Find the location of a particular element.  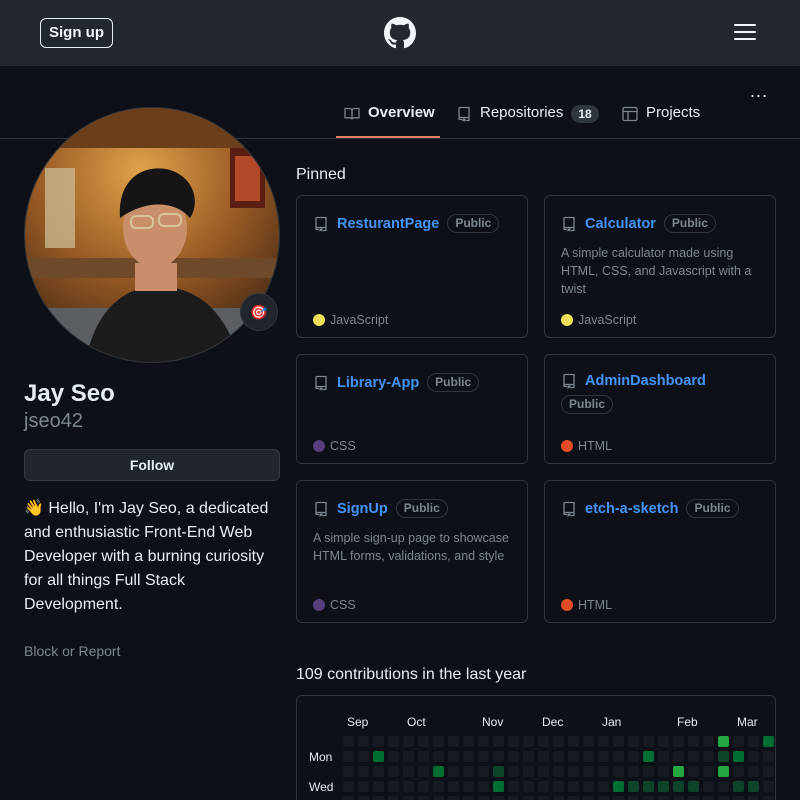

github-logo-icon is located at coordinates (400, 33).